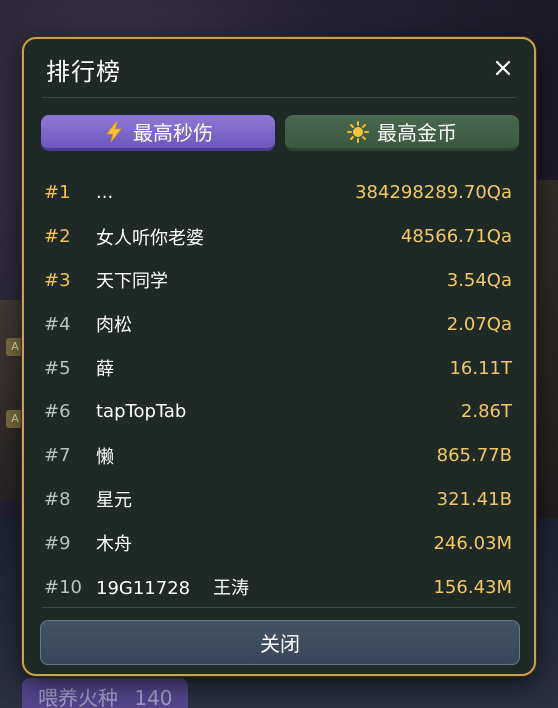  What do you see at coordinates (57, 324) in the screenshot?
I see `rank-number: #4` at bounding box center [57, 324].